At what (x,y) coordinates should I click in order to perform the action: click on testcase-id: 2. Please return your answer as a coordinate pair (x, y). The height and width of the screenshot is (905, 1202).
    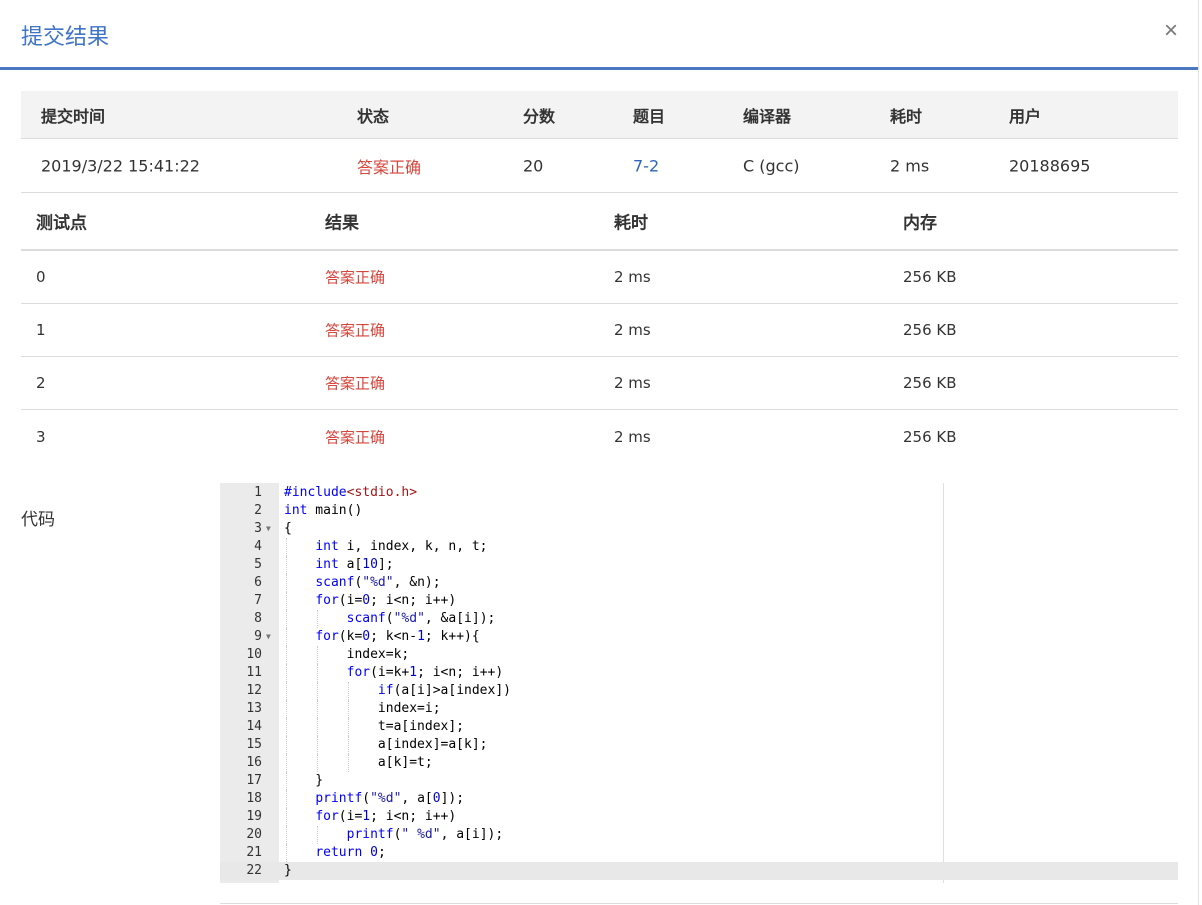
    Looking at the image, I should click on (41, 383).